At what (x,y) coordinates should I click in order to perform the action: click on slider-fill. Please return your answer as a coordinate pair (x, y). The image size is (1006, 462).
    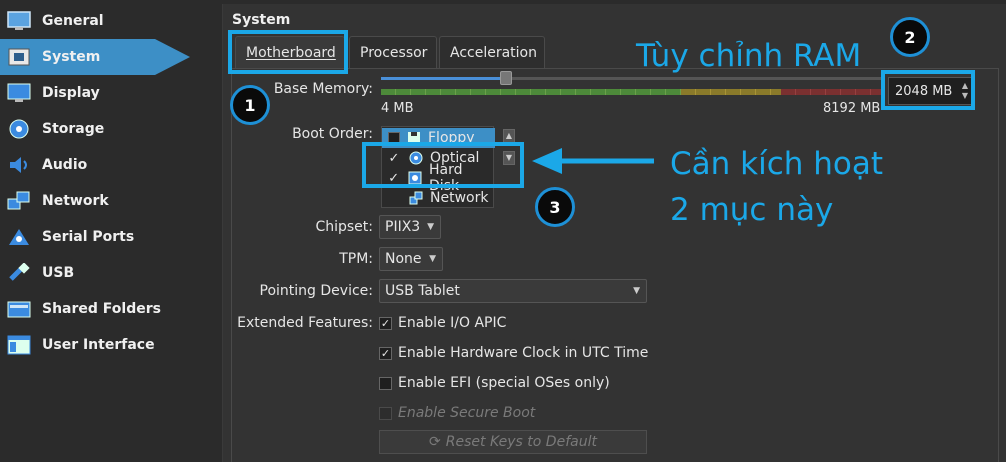
    Looking at the image, I should click on (443, 78).